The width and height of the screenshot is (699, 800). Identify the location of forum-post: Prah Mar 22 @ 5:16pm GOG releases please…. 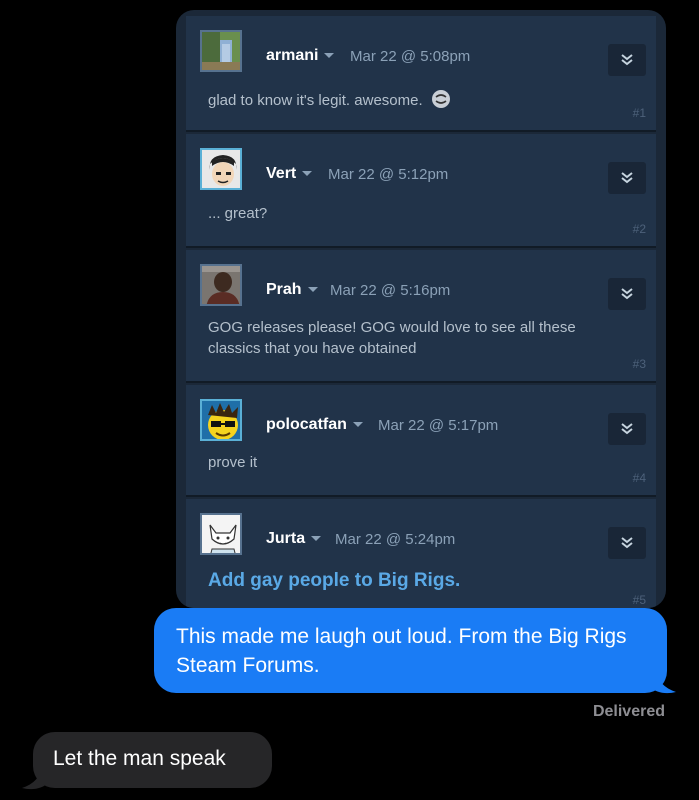
(421, 316).